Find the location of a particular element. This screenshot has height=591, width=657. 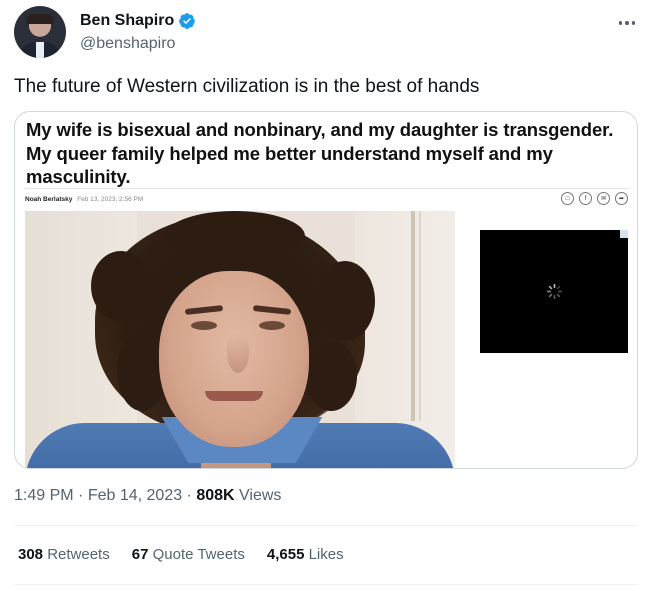

quote-tweets-count: 67 is located at coordinates (140, 554).